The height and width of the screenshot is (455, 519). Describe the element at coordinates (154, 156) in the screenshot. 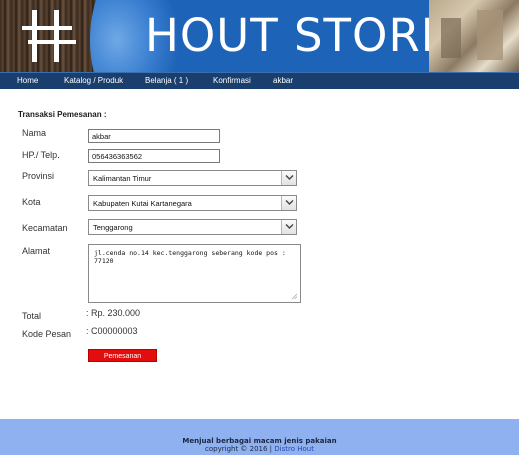

I see `telp-input: 056436363562` at that location.